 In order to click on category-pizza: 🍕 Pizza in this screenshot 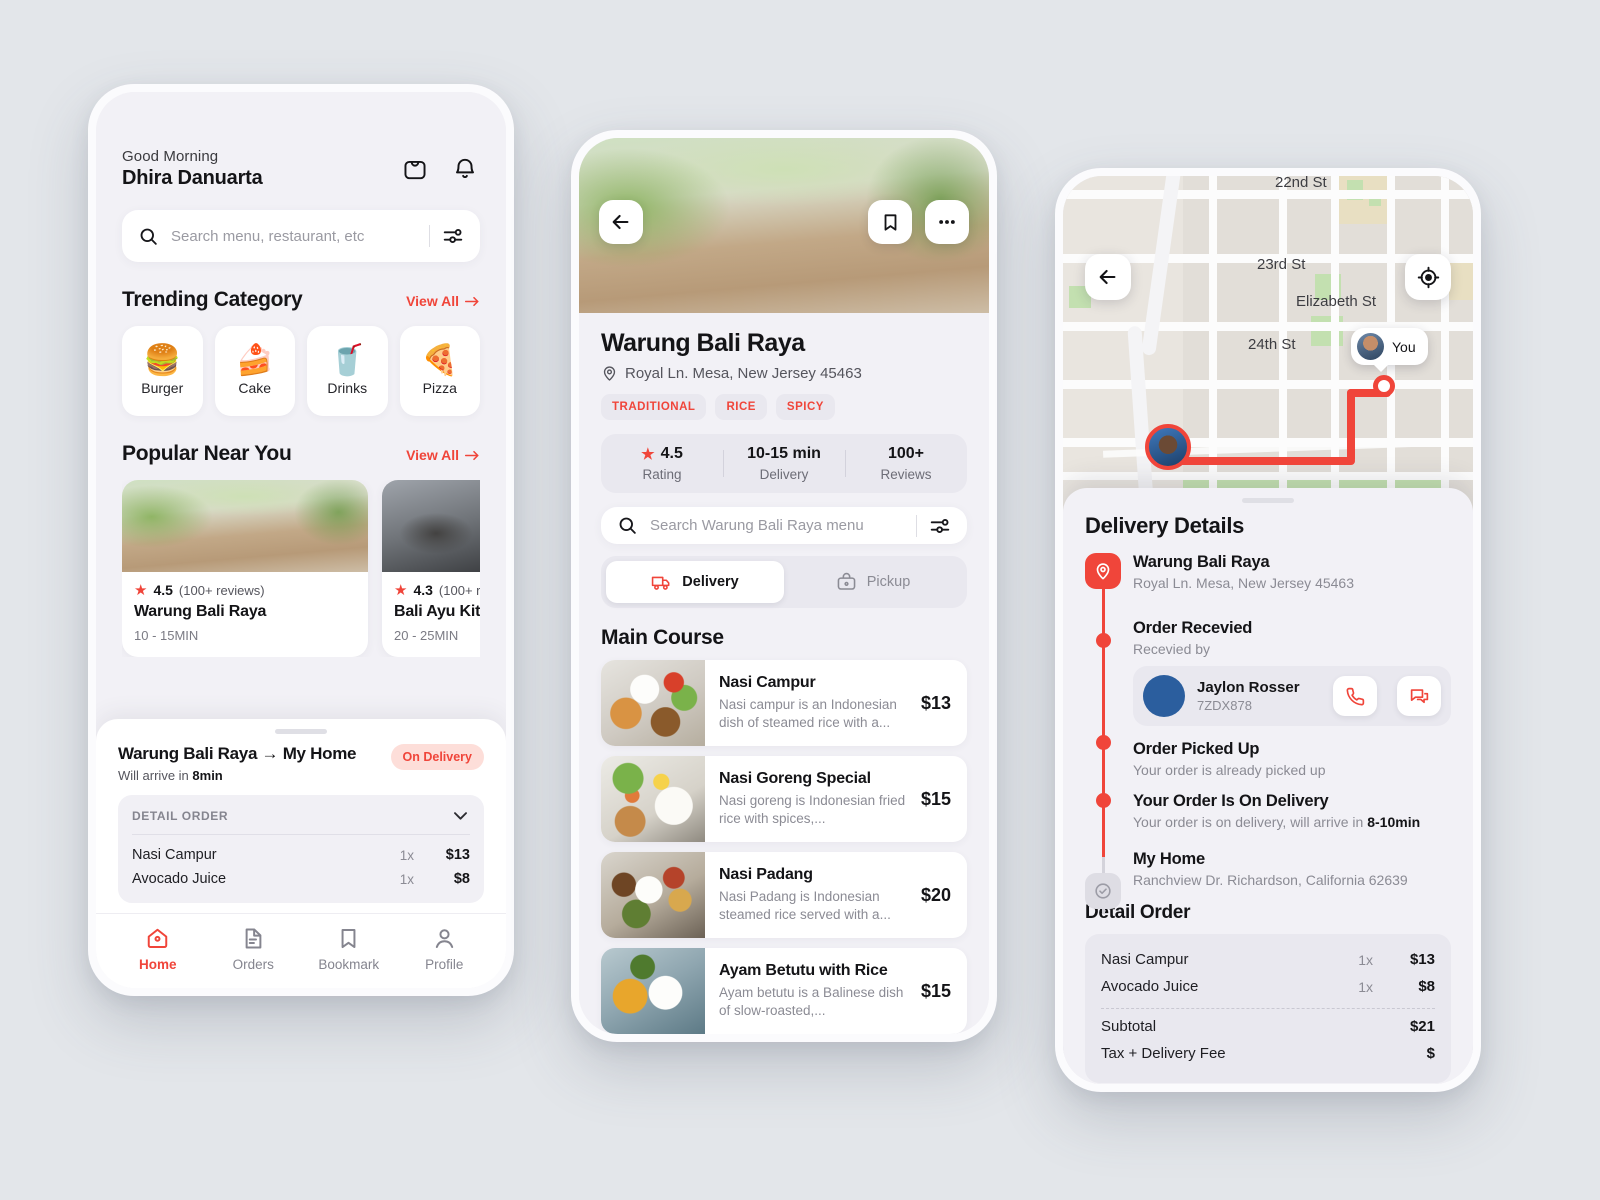, I will do `click(439, 371)`.